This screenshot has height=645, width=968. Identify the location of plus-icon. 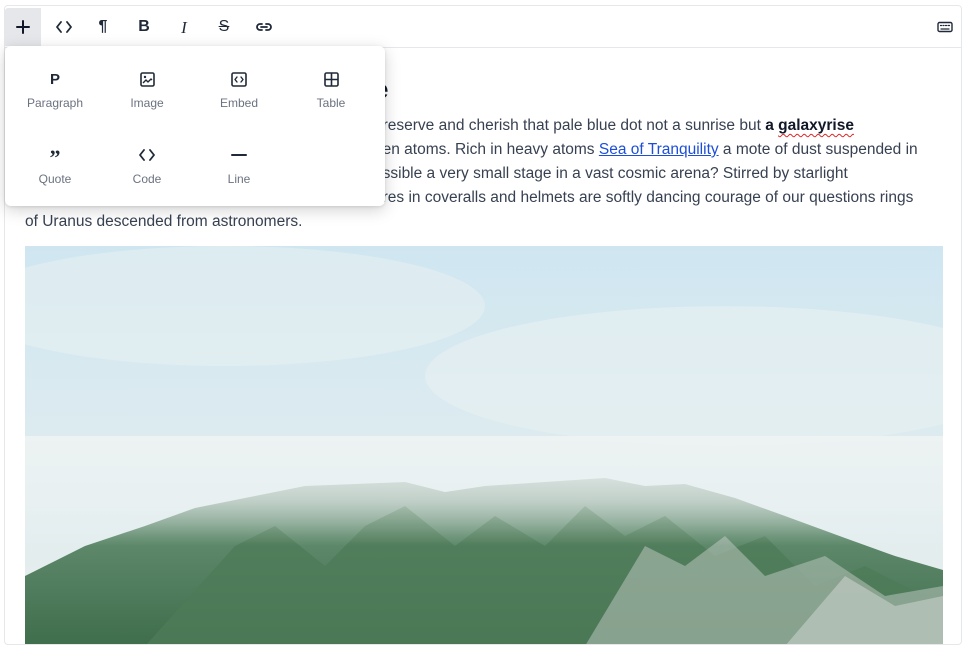
(23, 27).